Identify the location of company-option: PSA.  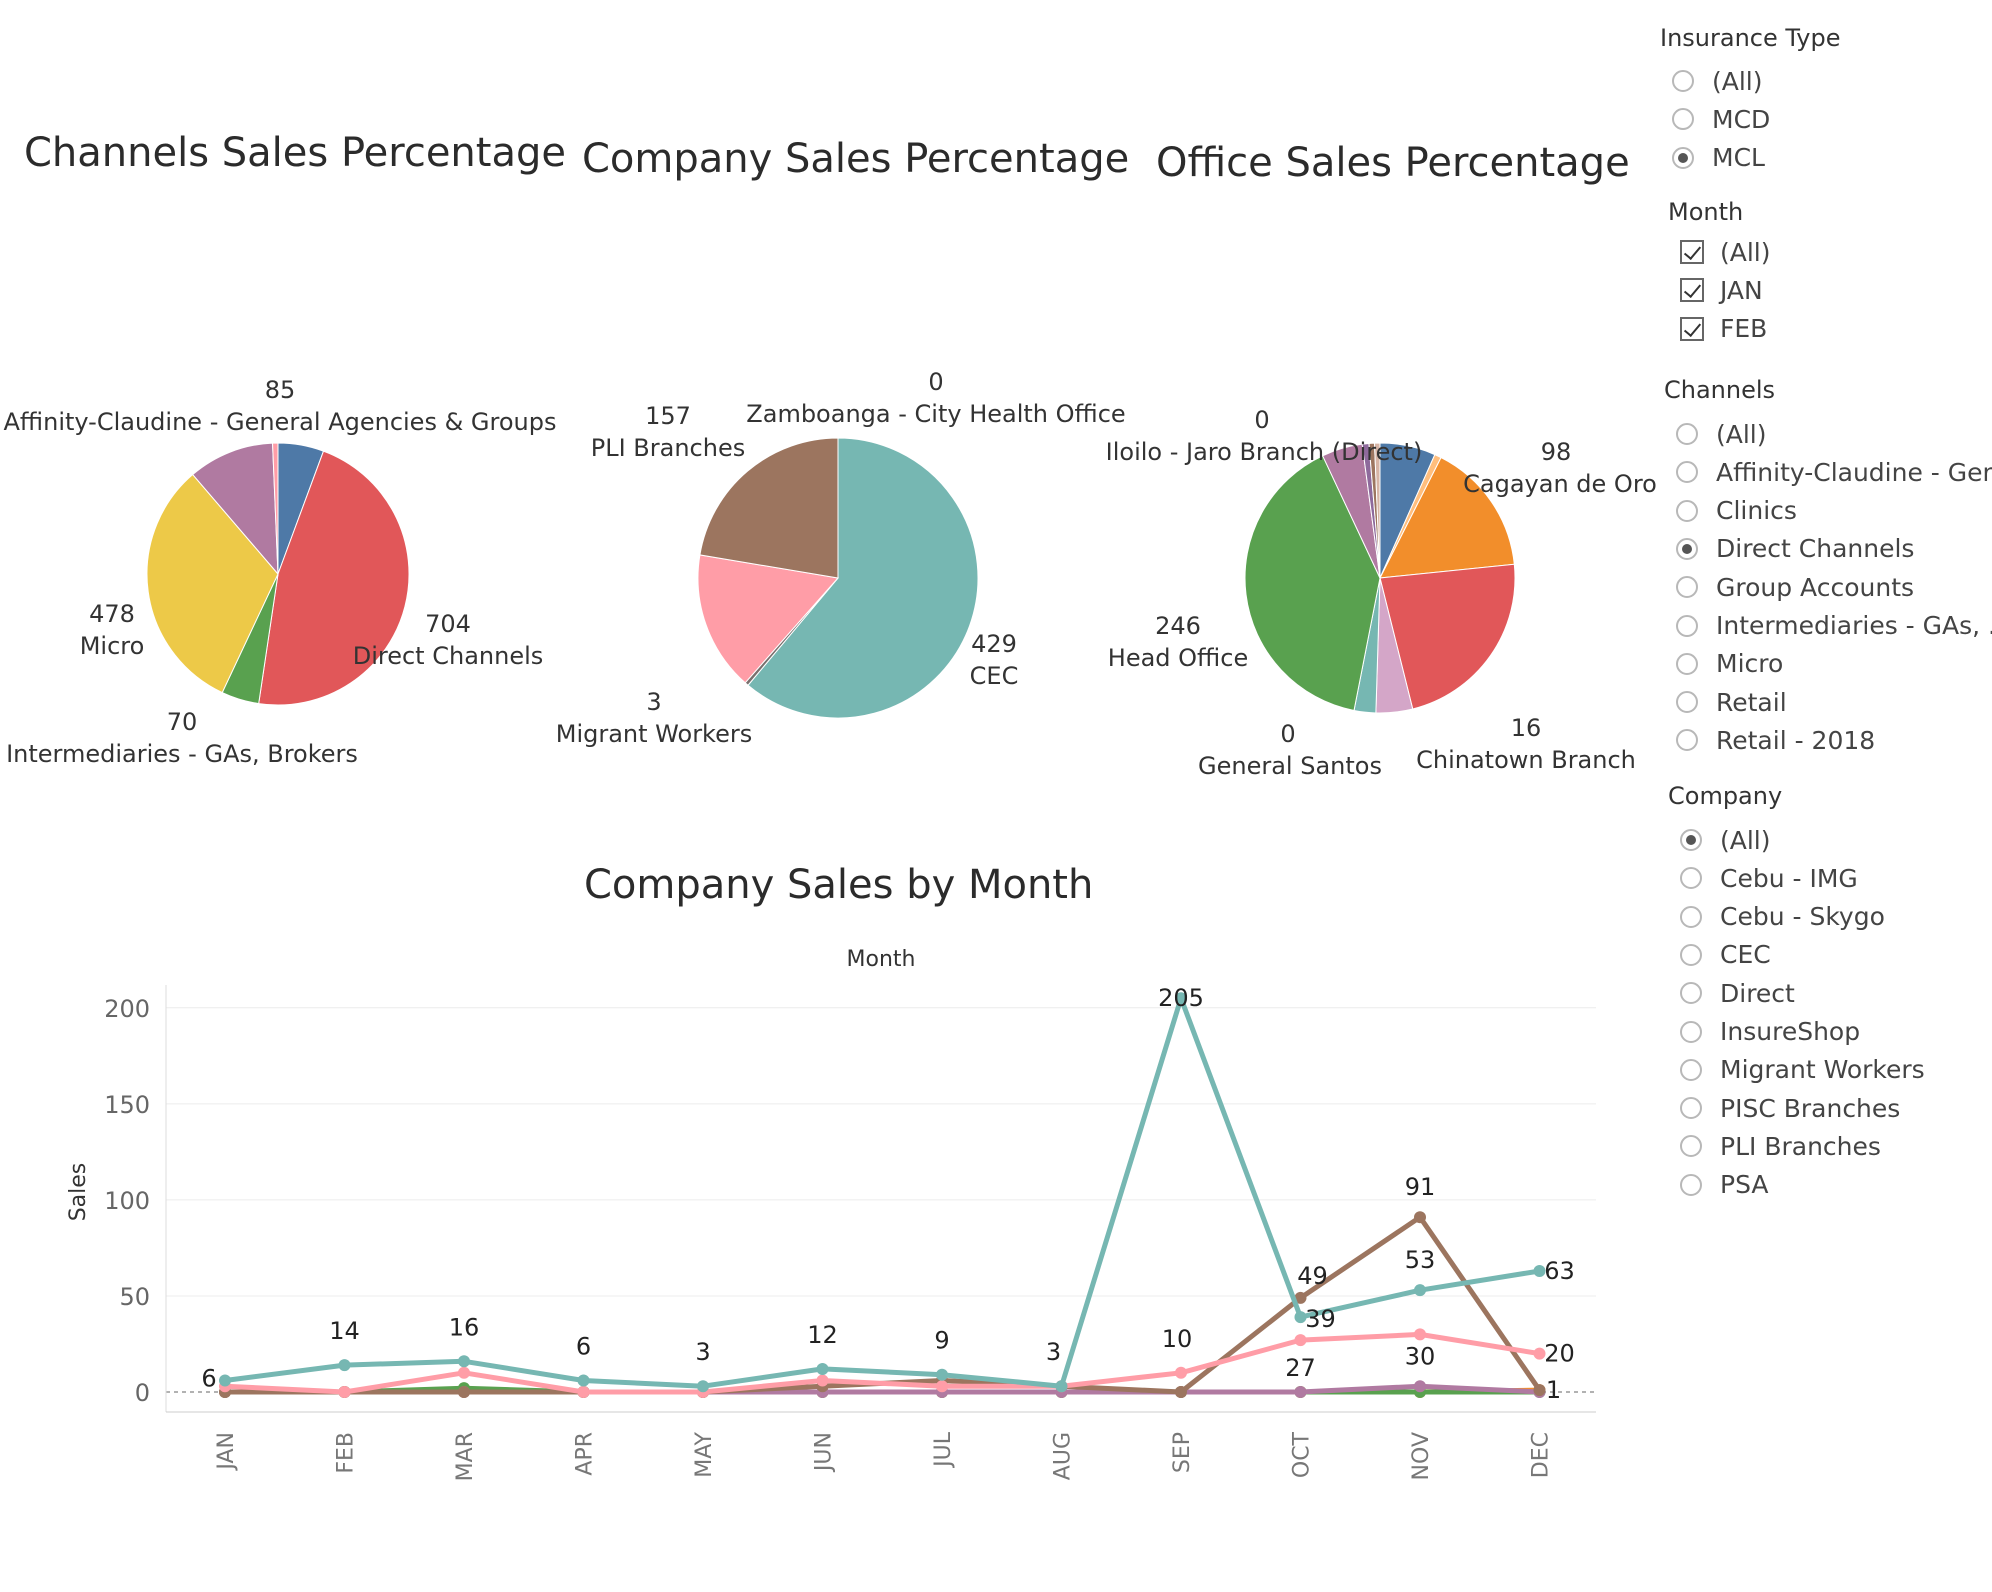
(1724, 1185).